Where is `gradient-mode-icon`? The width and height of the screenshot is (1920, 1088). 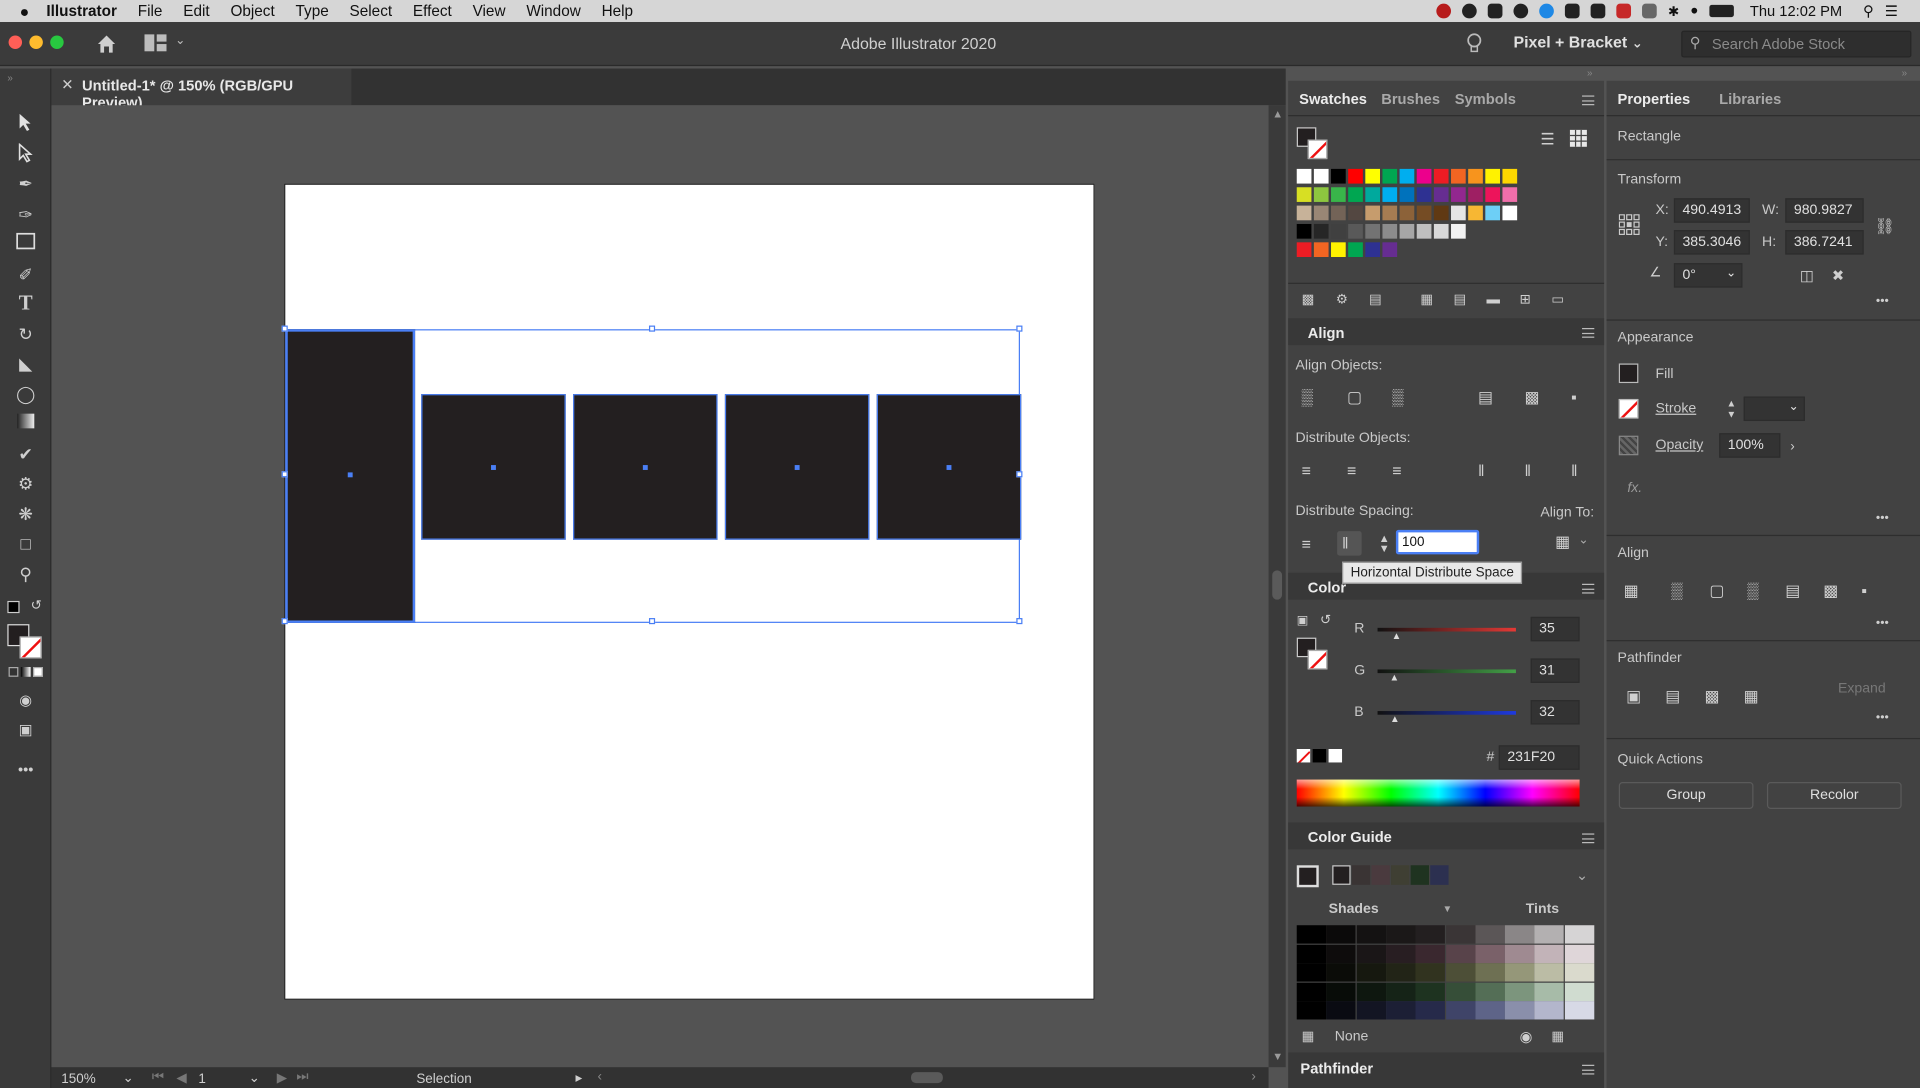 gradient-mode-icon is located at coordinates (25, 671).